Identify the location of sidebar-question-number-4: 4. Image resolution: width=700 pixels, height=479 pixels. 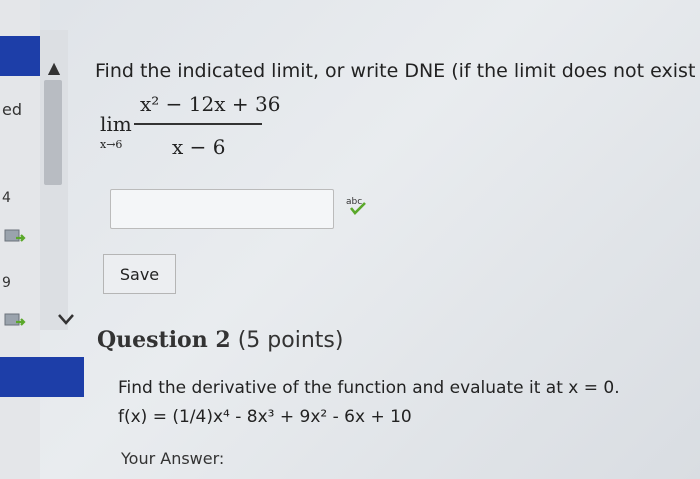
(6, 198).